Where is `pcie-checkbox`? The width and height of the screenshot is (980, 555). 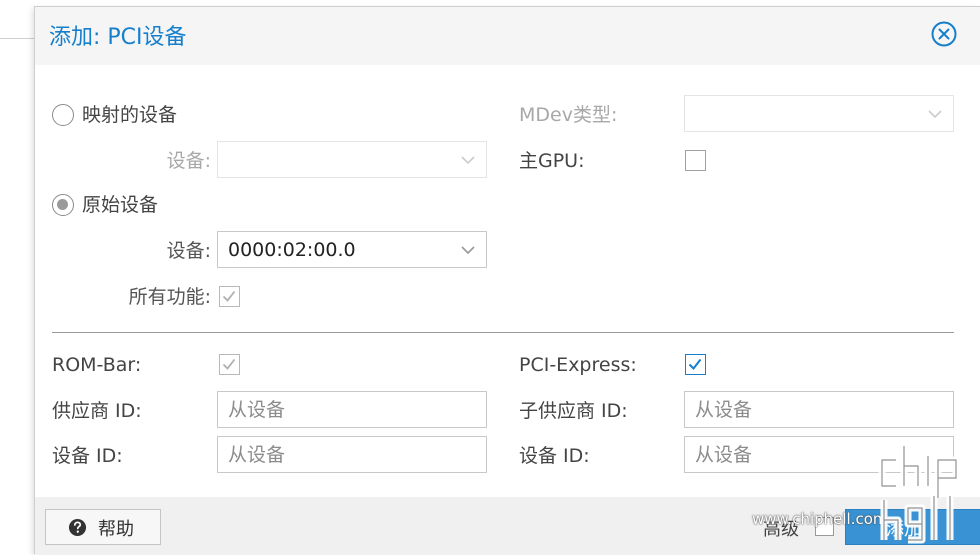
pcie-checkbox is located at coordinates (695, 364).